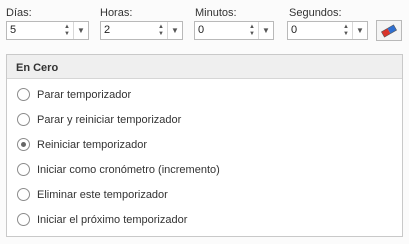  Describe the element at coordinates (216, 13) in the screenshot. I see `minutes-label: Minutos:` at that location.